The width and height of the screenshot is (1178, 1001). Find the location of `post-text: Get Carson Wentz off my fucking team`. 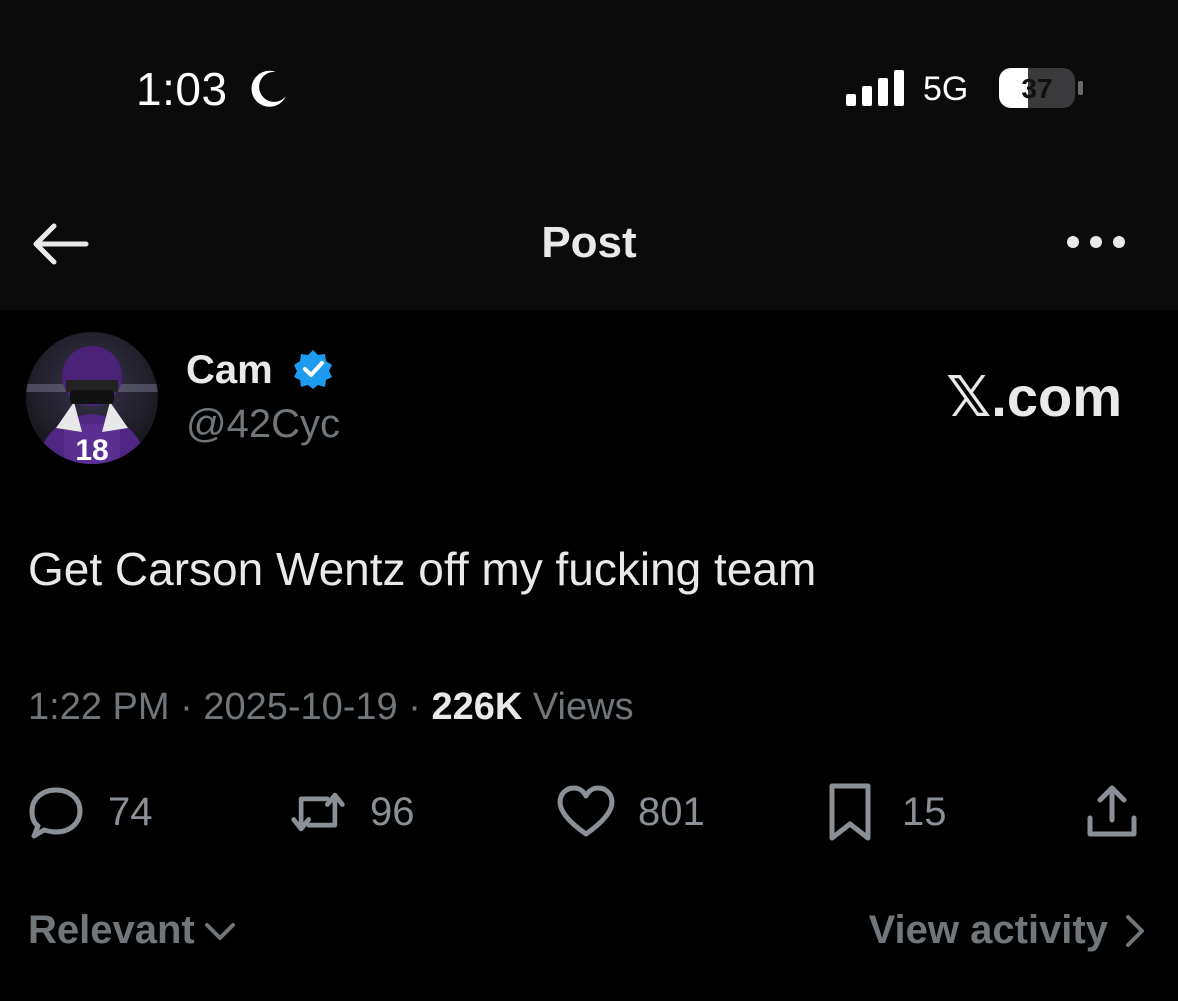

post-text: Get Carson Wentz off my fucking team is located at coordinates (422, 569).